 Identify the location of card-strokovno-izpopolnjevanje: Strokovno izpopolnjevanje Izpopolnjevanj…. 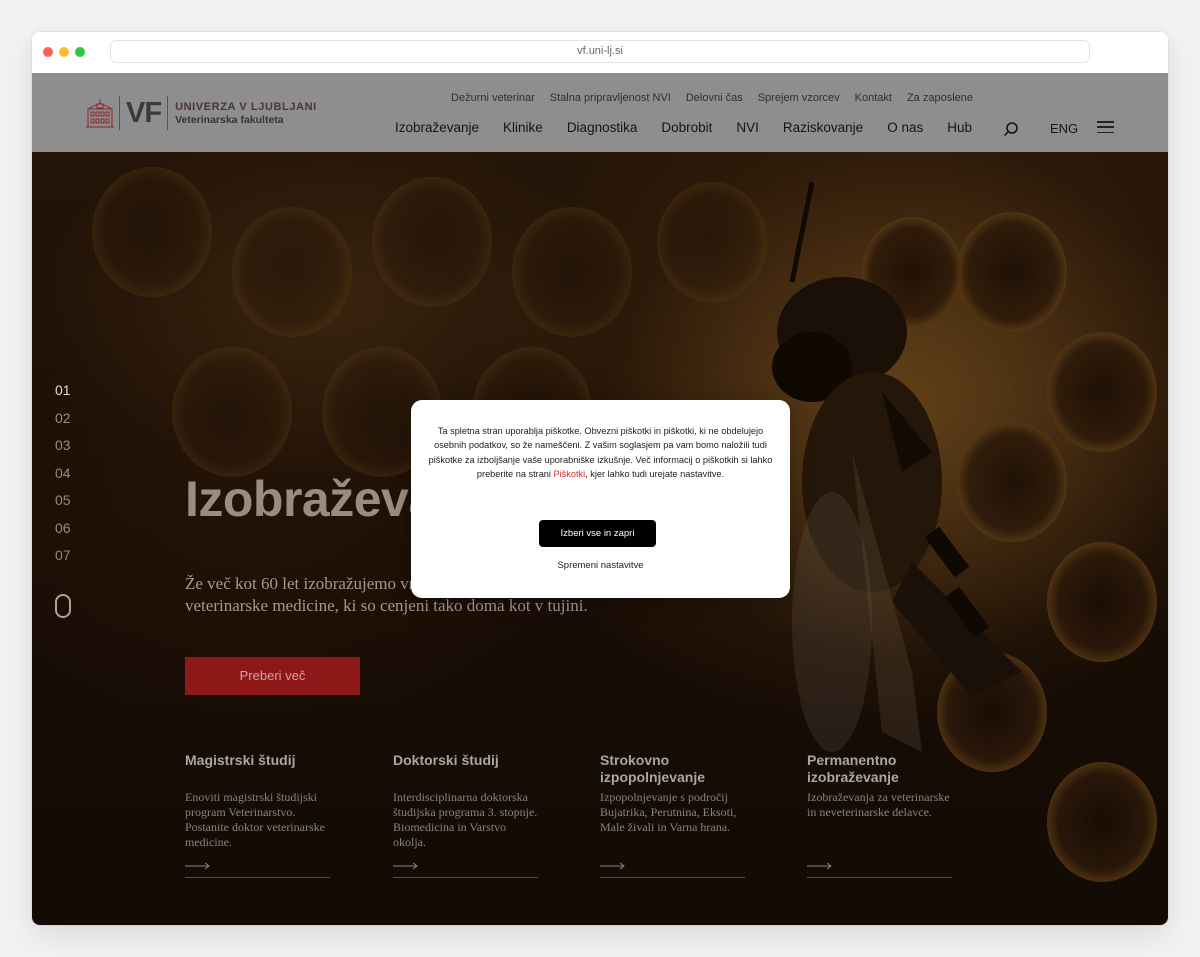
(672, 815).